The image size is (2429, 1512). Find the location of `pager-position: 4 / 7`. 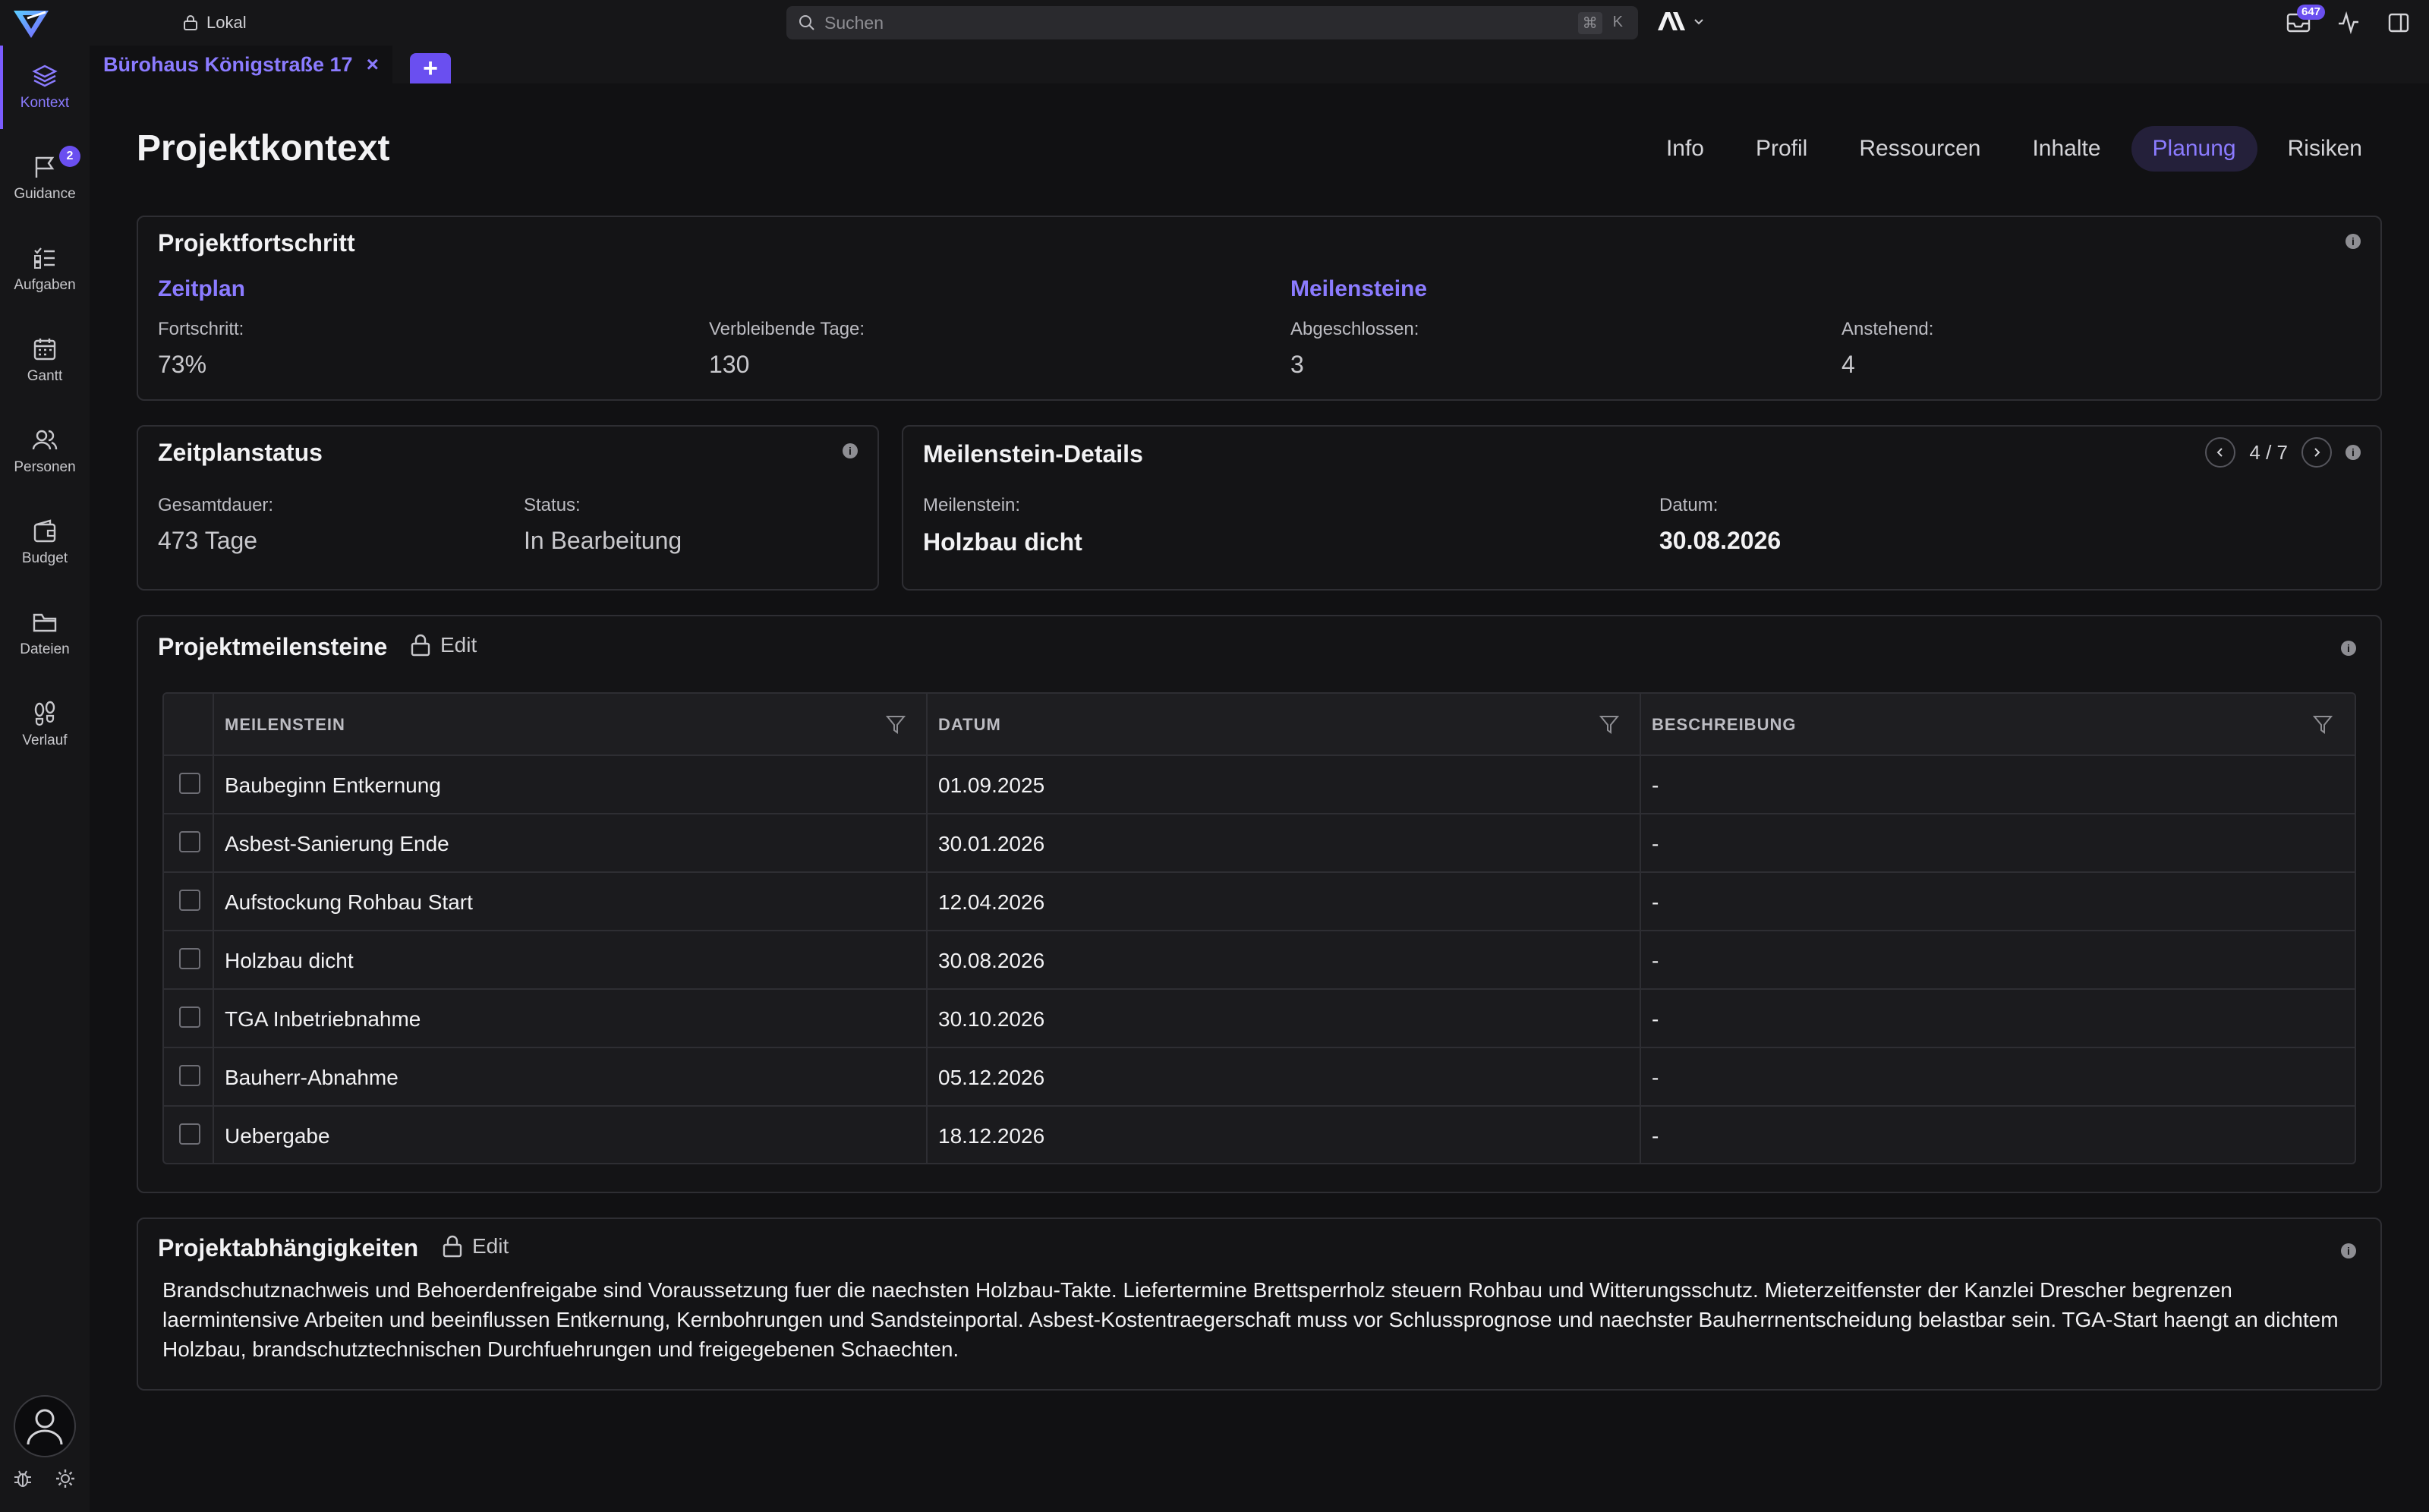

pager-position: 4 / 7 is located at coordinates (2268, 452).